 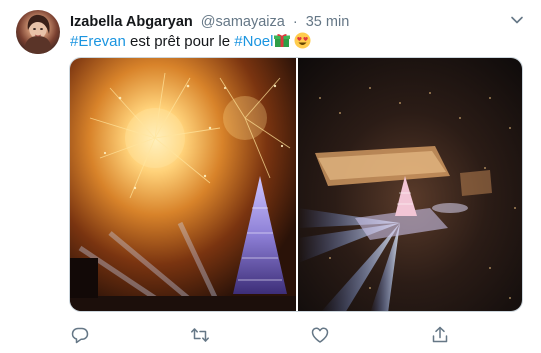 What do you see at coordinates (320, 335) in the screenshot?
I see `like-icon` at bounding box center [320, 335].